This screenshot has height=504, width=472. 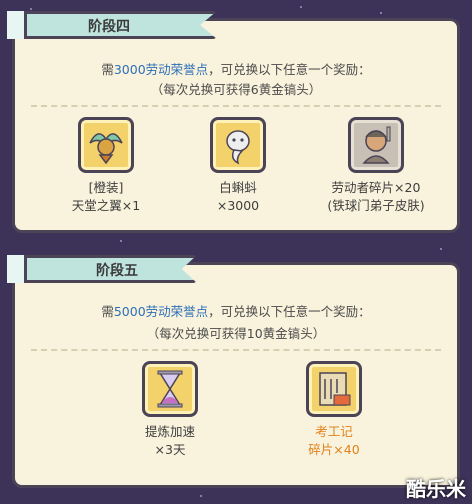 I want to click on reward-label: 考工记, so click(x=334, y=431).